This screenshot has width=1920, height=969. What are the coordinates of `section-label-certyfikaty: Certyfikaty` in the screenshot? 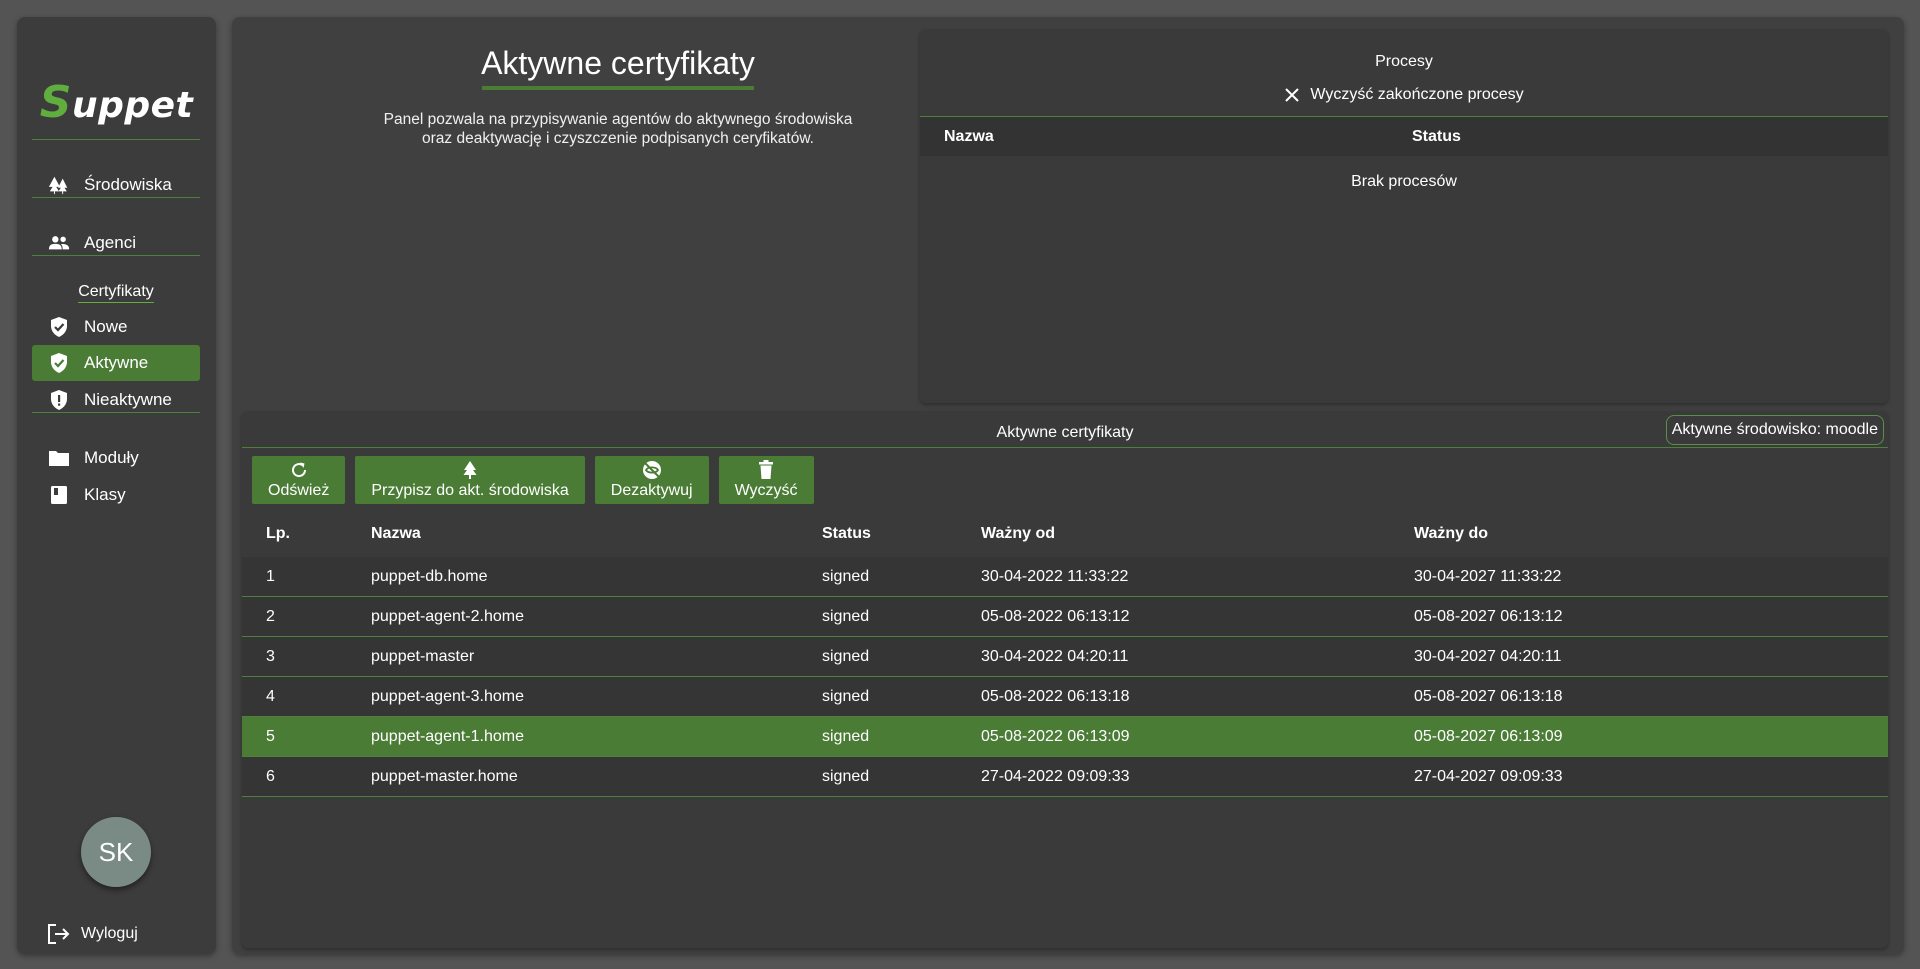 It's located at (116, 293).